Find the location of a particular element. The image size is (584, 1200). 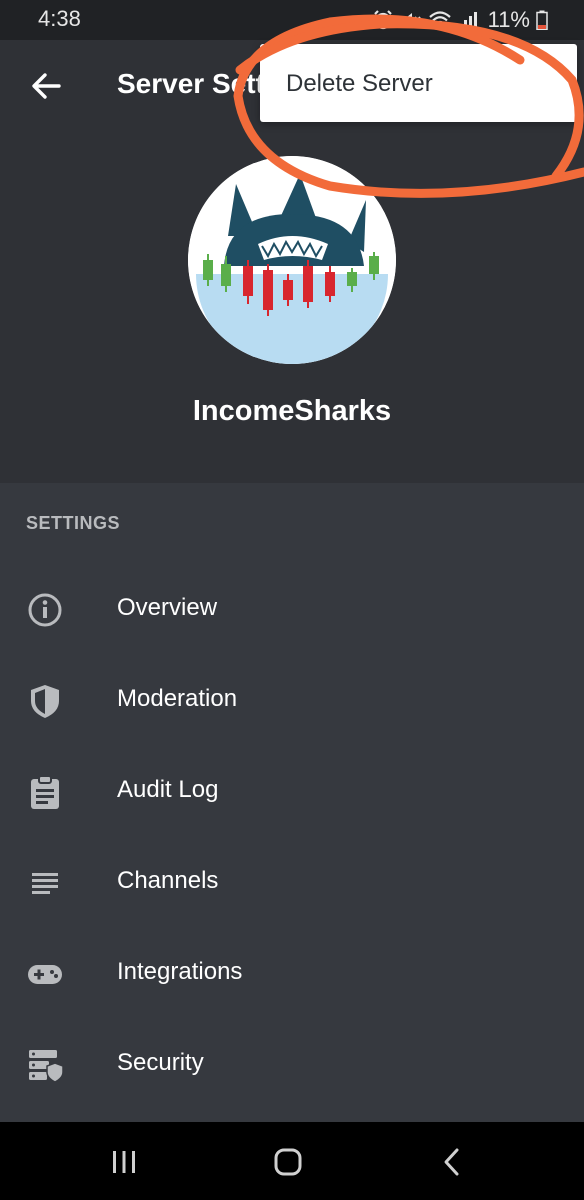

recent-apps-button is located at coordinates (124, 1162).